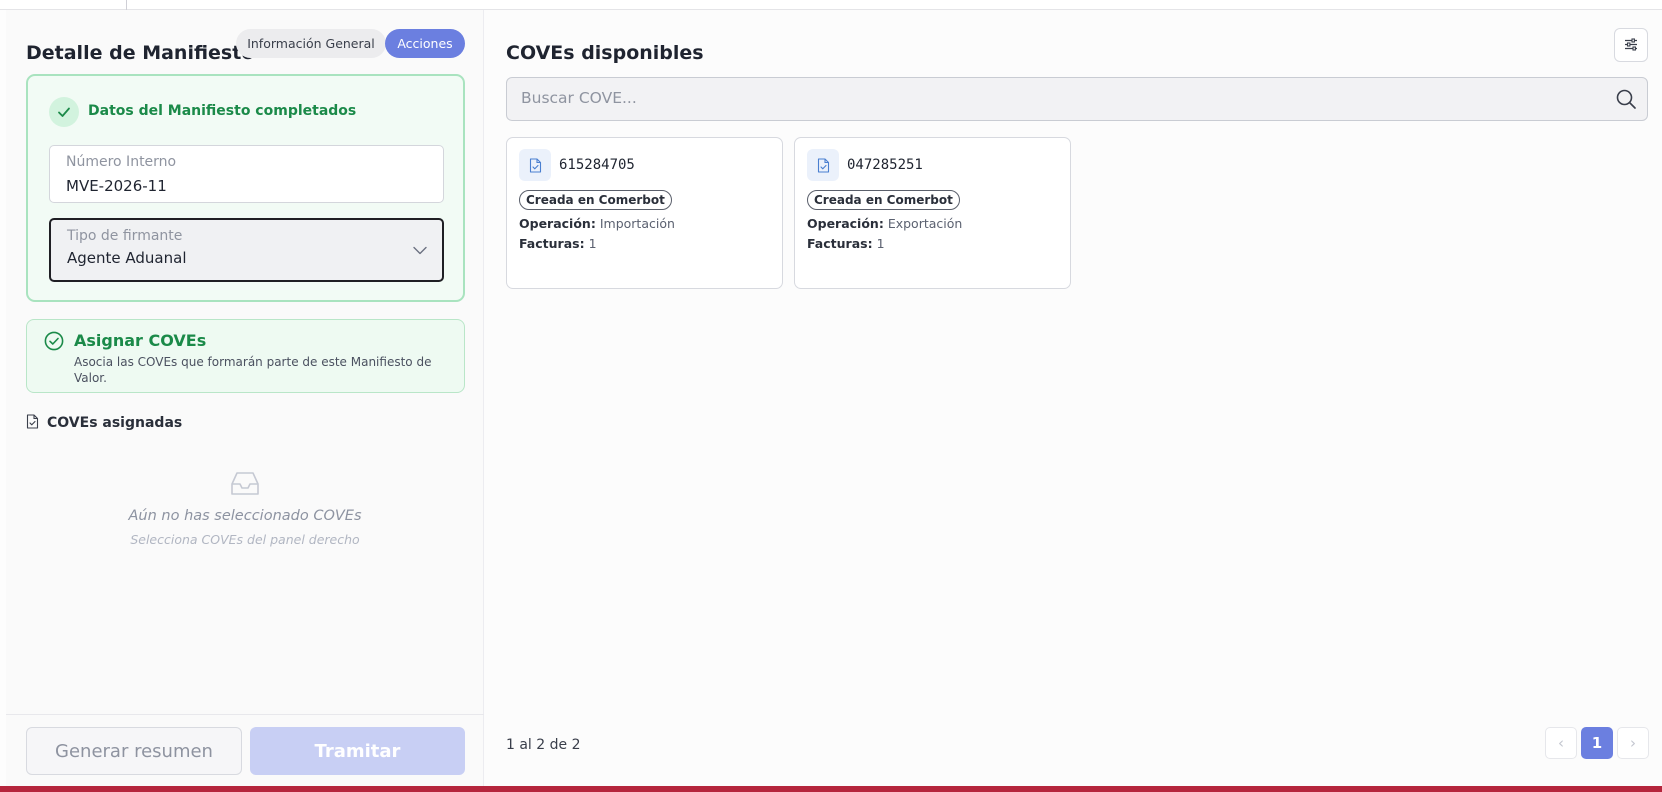 The image size is (1662, 792). I want to click on tipo-firmante-label: Tipo de firmante, so click(125, 236).